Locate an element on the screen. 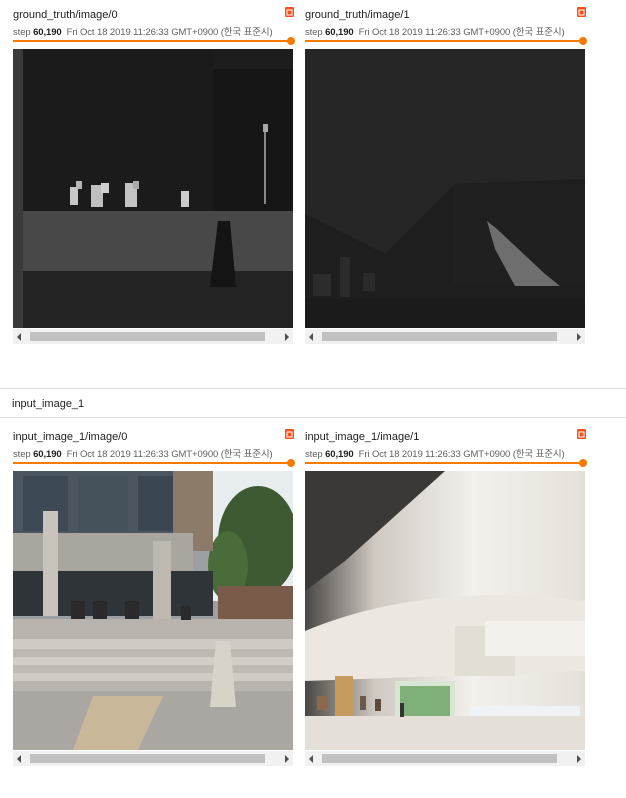  card-title: ground_truth/image/1 is located at coordinates (357, 15).